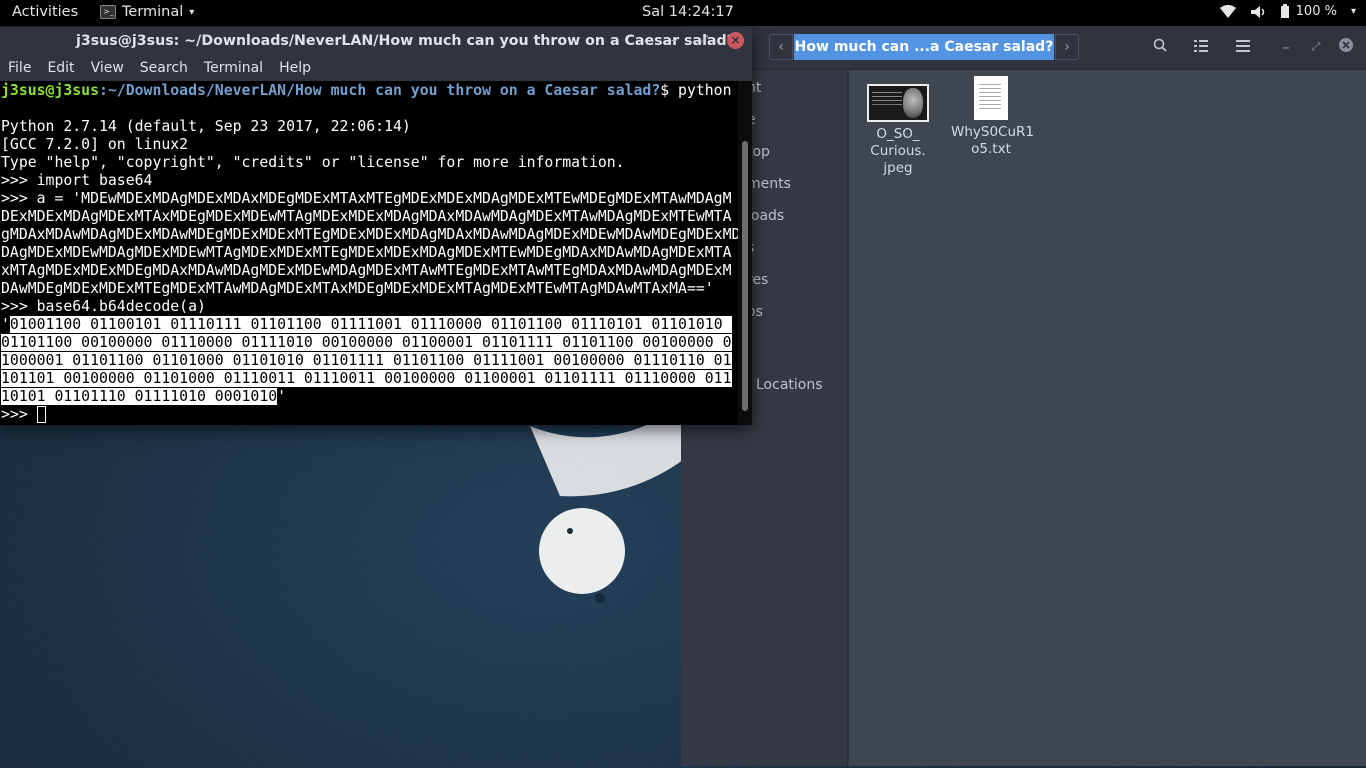 The height and width of the screenshot is (768, 1366). What do you see at coordinates (1257, 11) in the screenshot?
I see `volume-icon` at bounding box center [1257, 11].